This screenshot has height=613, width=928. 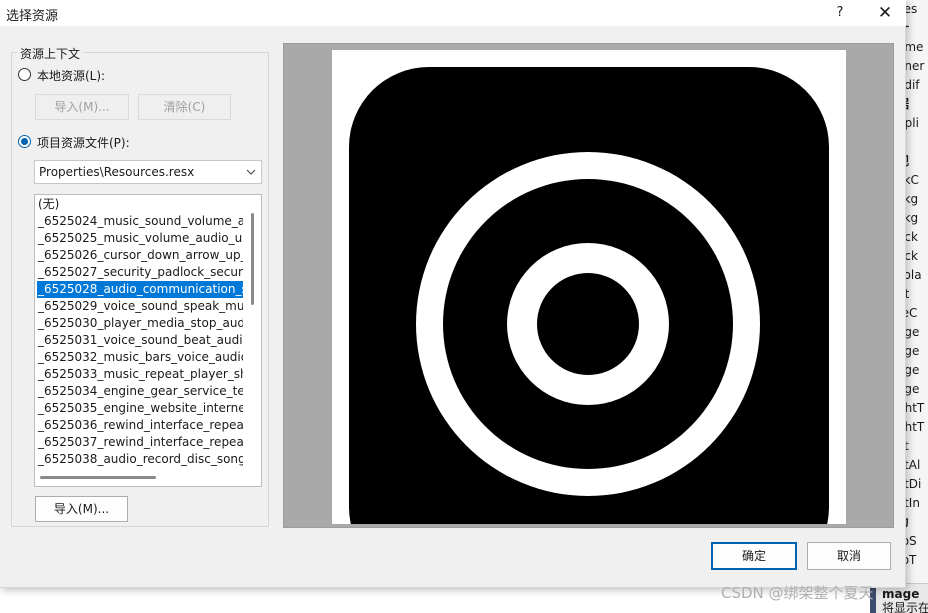 I want to click on list-item: _6525036_rewind_interface_repeat_a, so click(x=140, y=425).